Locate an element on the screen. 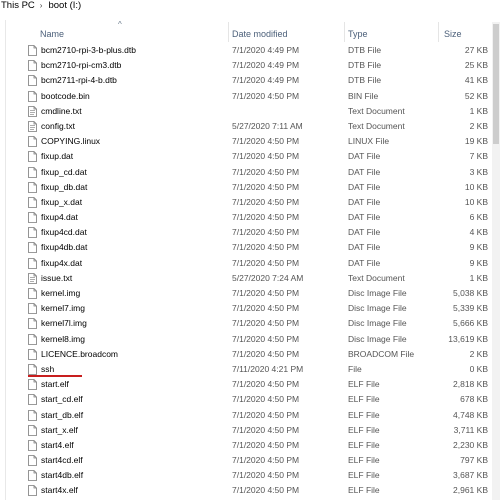  column-type: Type is located at coordinates (358, 34).